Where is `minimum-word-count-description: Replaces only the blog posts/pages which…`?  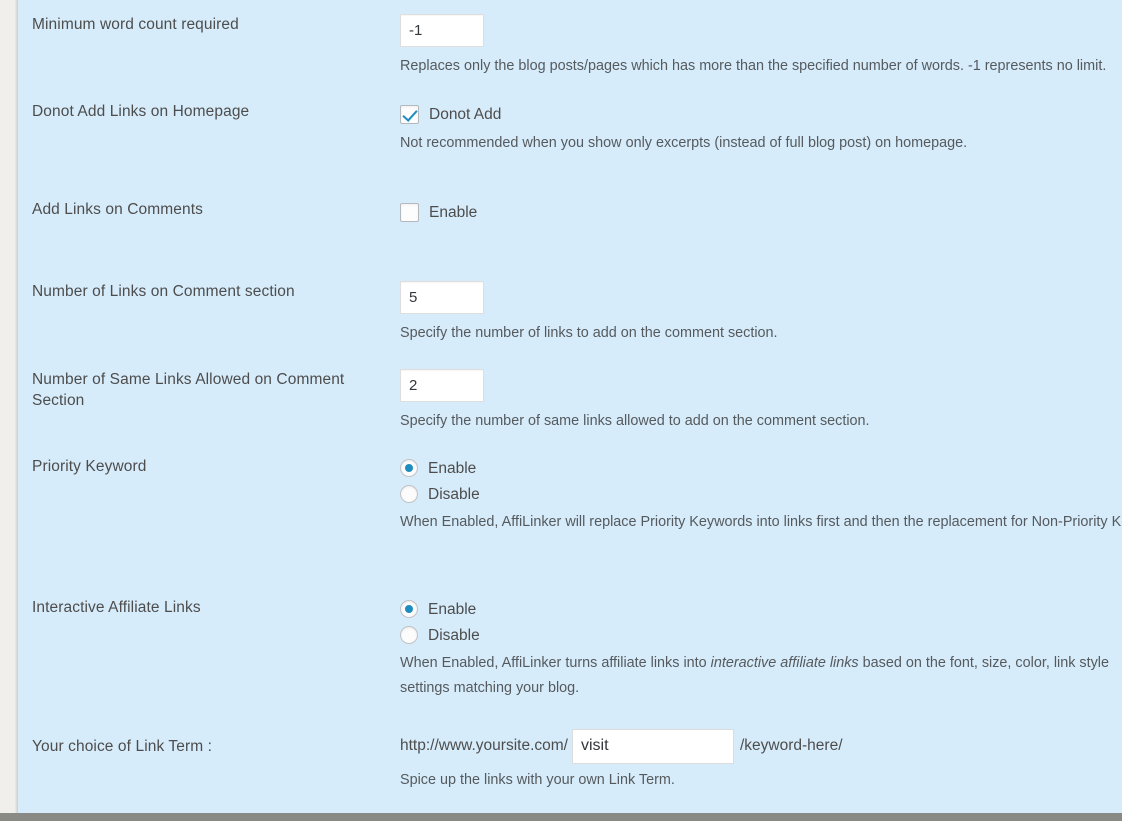 minimum-word-count-description: Replaces only the blog posts/pages which… is located at coordinates (753, 66).